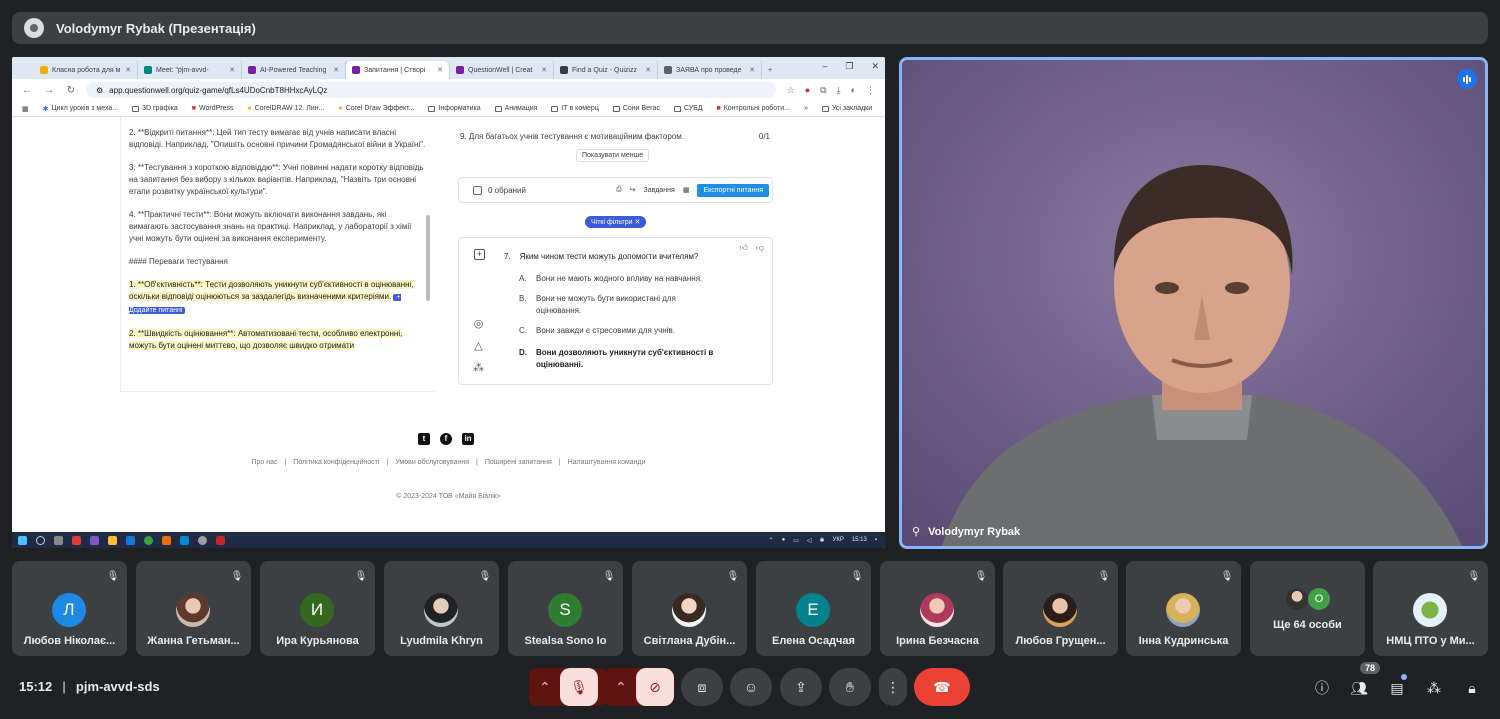 The height and width of the screenshot is (719, 1500). Describe the element at coordinates (771, 540) in the screenshot. I see `chevron-up-icon: ⌃` at that location.